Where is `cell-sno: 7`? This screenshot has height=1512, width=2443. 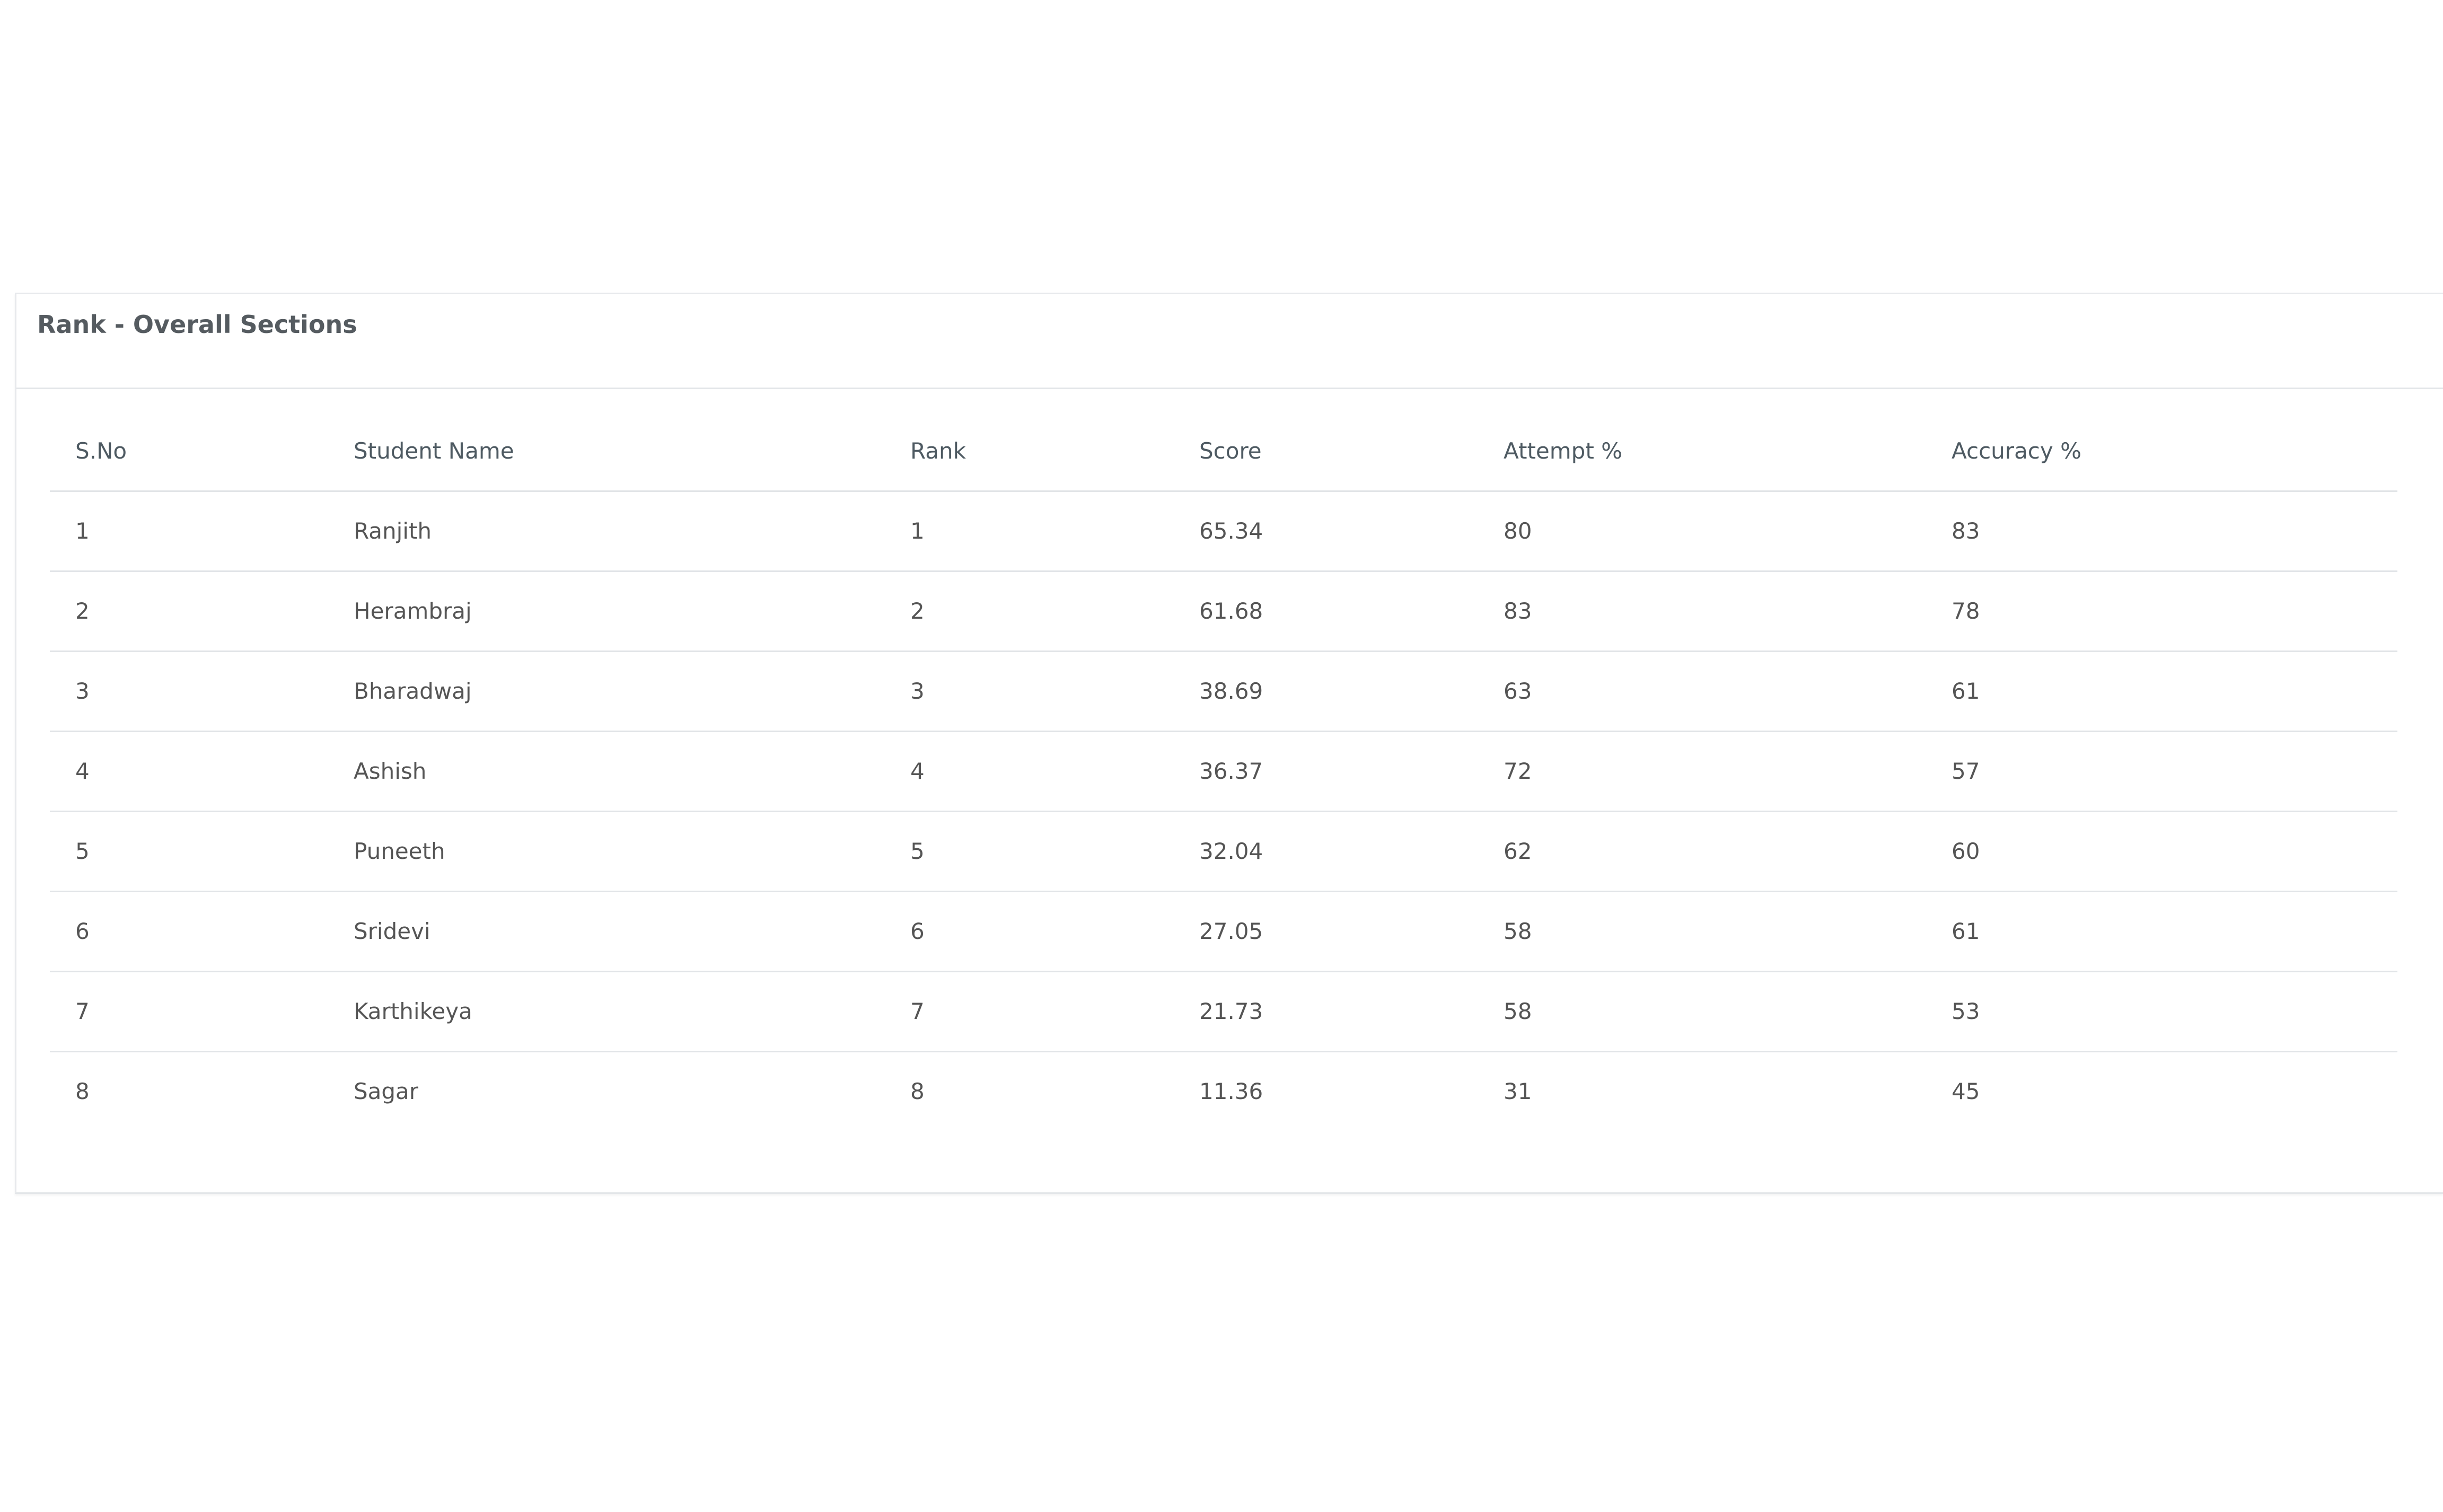 cell-sno: 7 is located at coordinates (82, 1011).